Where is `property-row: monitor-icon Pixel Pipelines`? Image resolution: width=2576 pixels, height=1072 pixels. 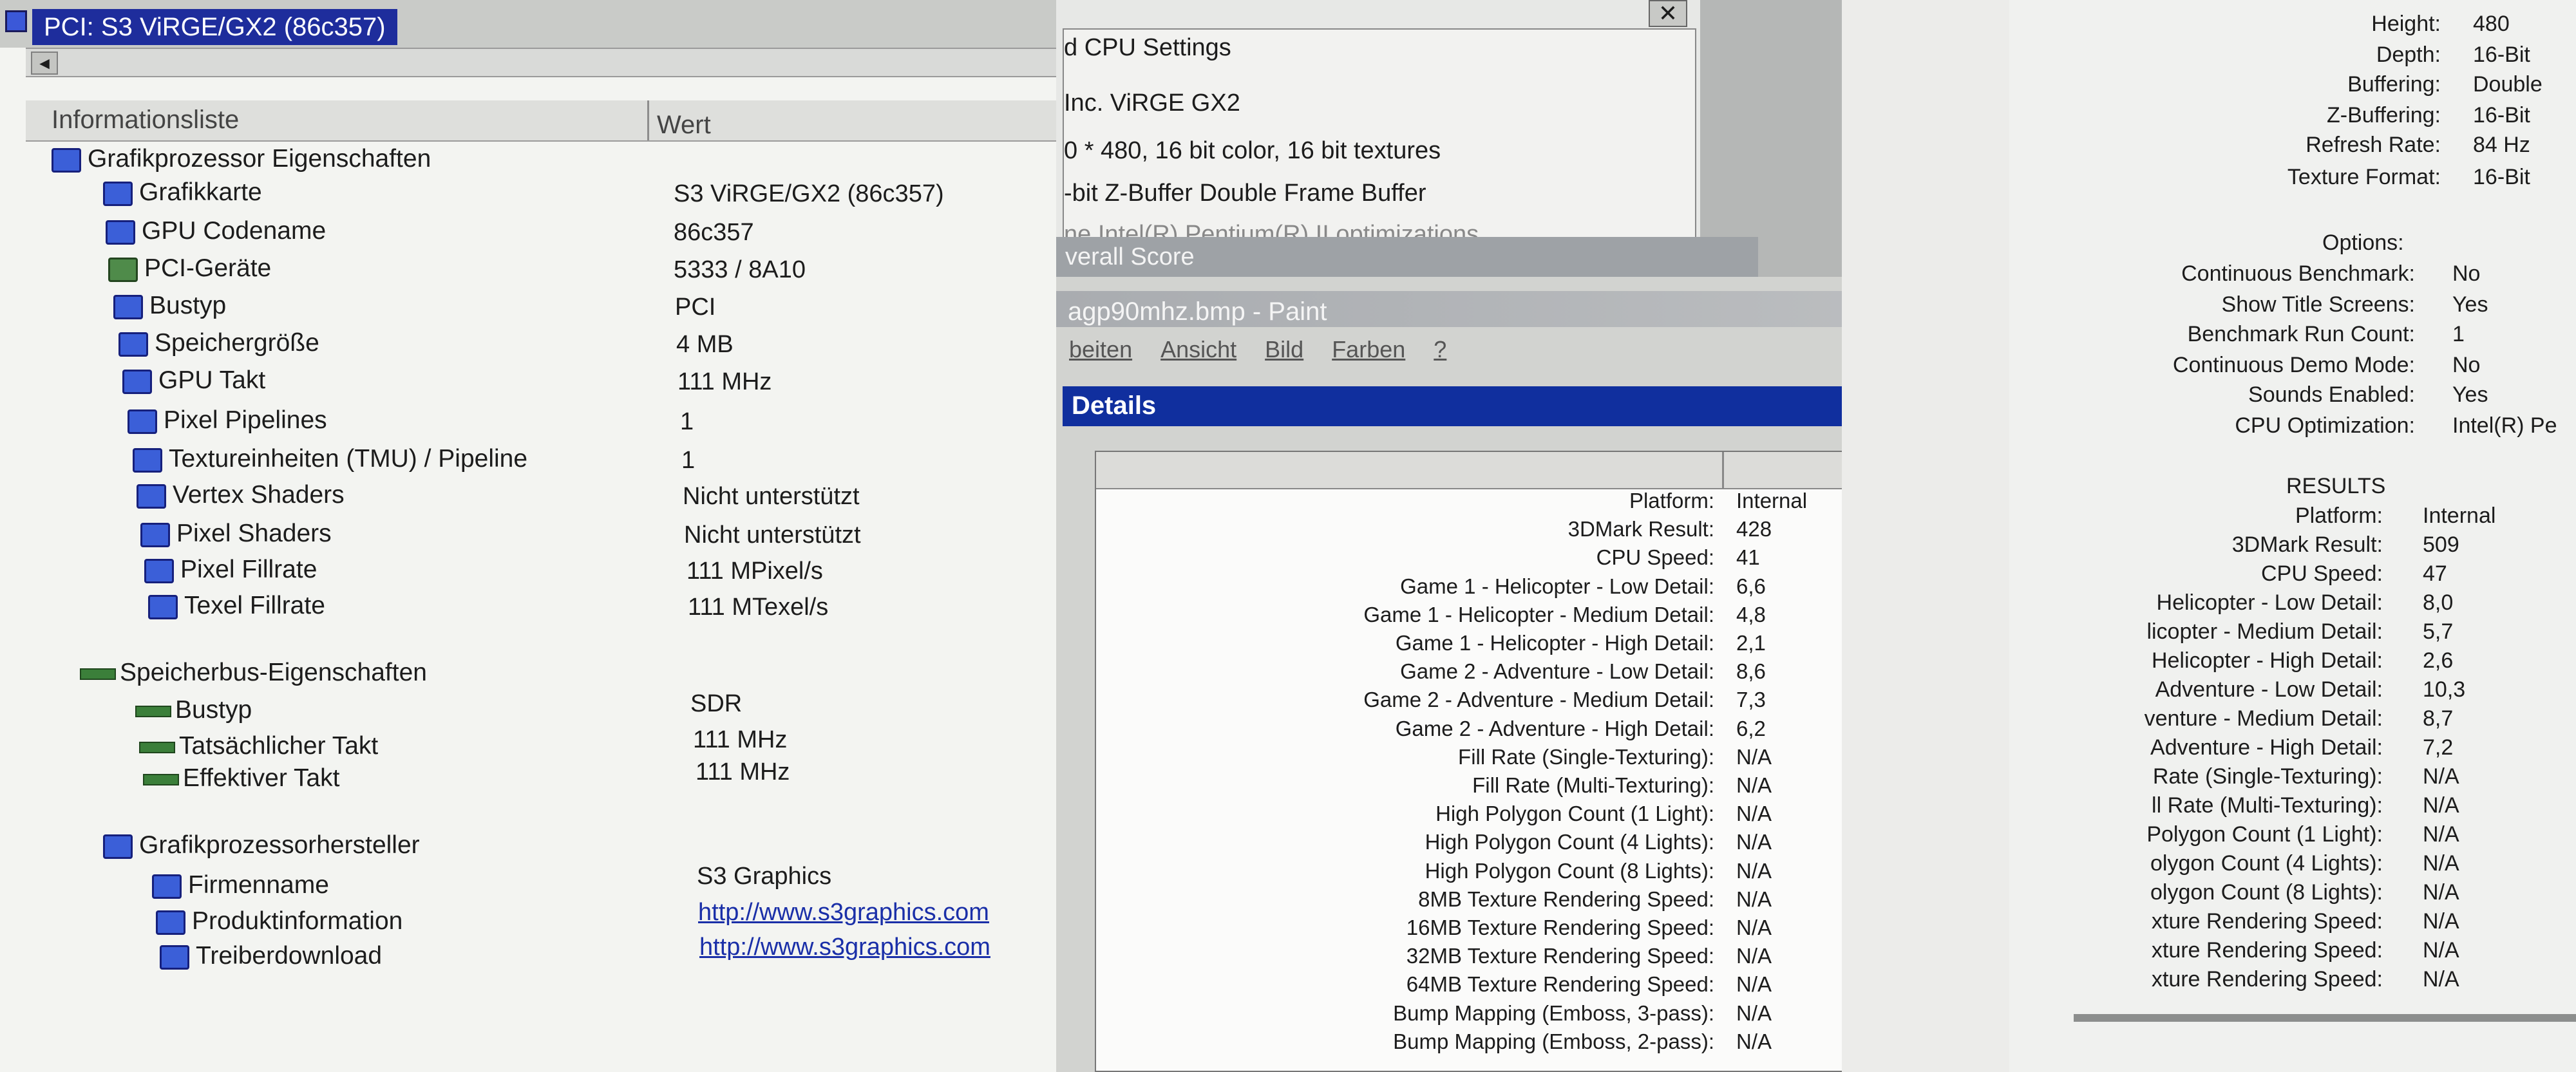 property-row: monitor-icon Pixel Pipelines is located at coordinates (227, 420).